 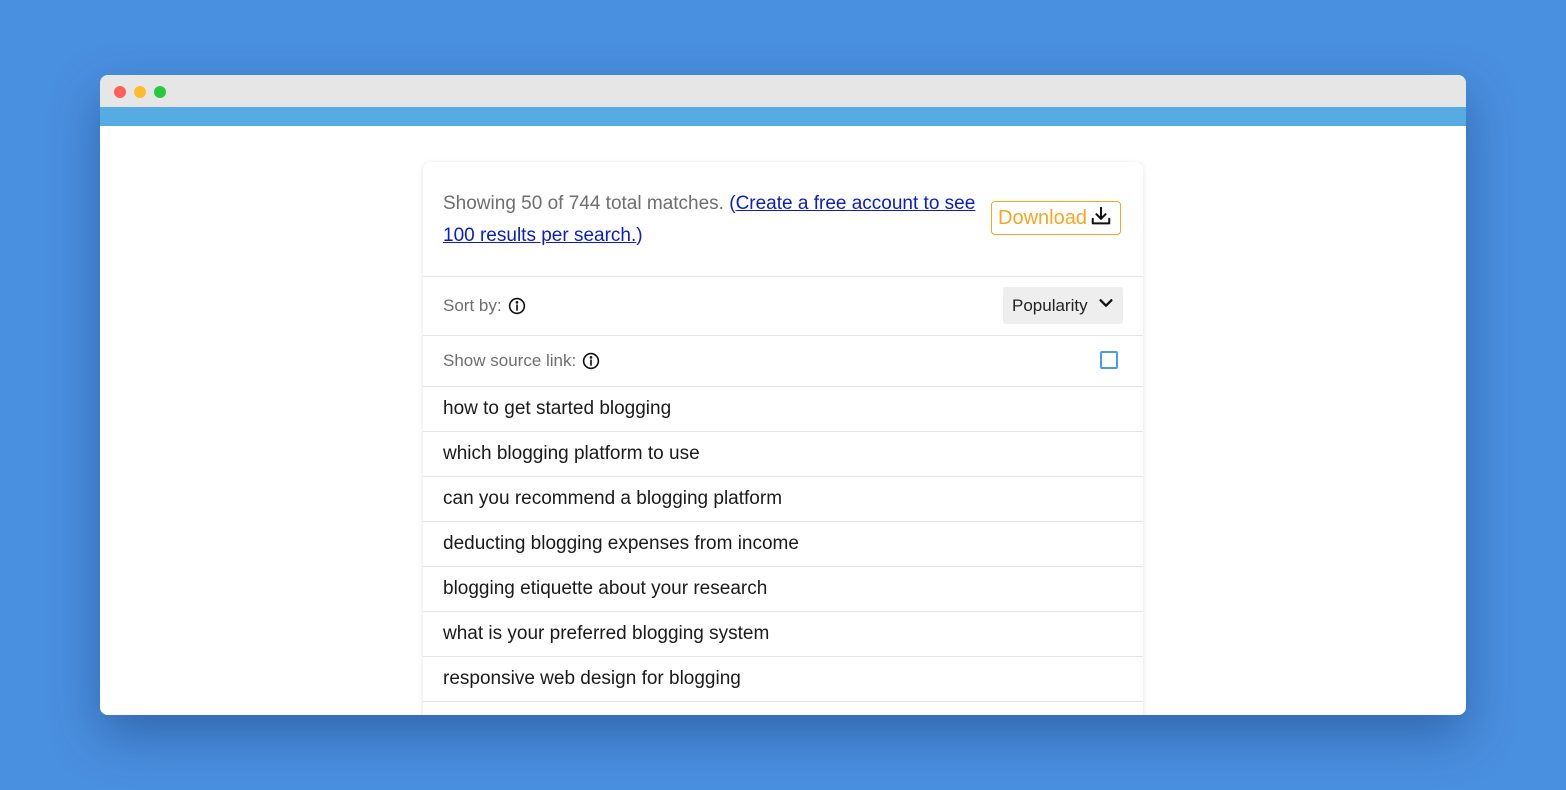 I want to click on source-link-row: Show source link:, so click(x=783, y=361).